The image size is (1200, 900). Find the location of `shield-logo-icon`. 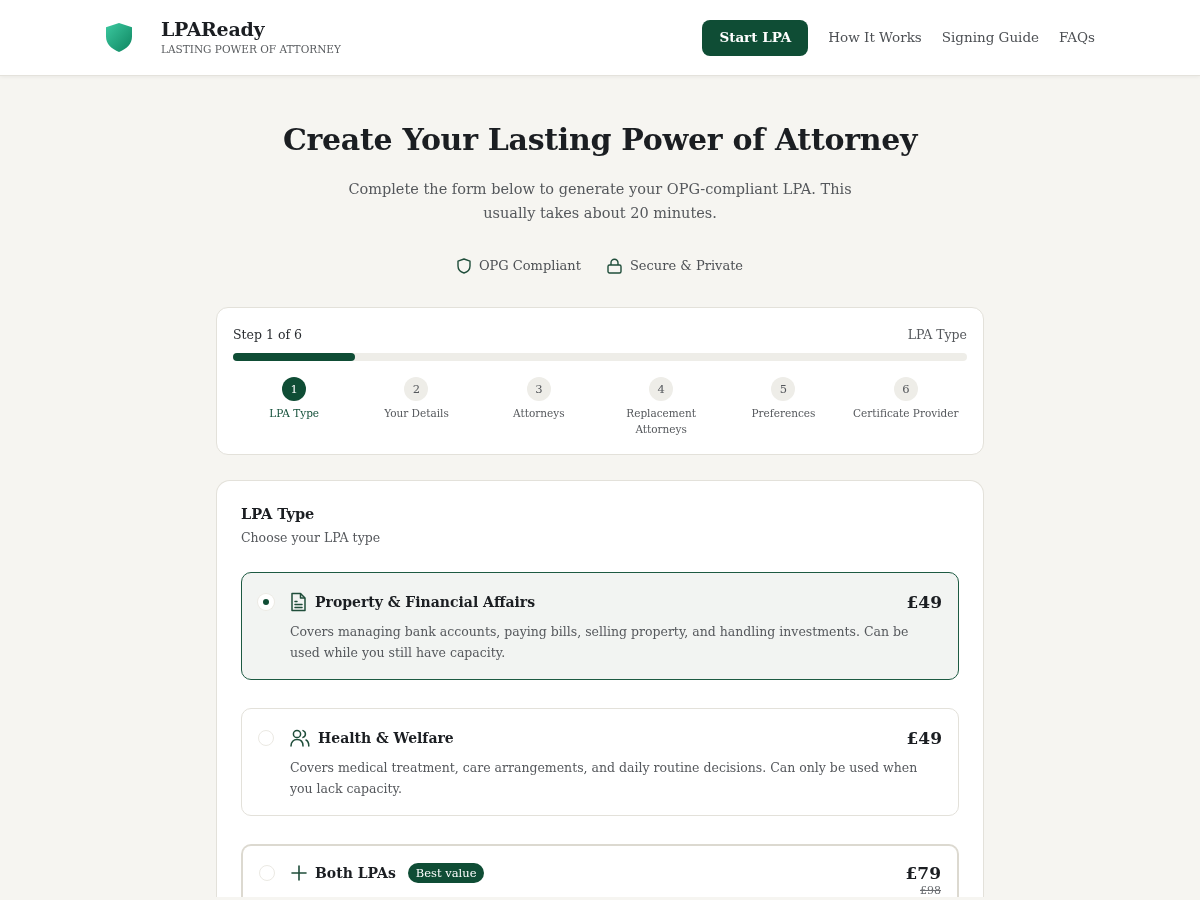

shield-logo-icon is located at coordinates (119, 37).